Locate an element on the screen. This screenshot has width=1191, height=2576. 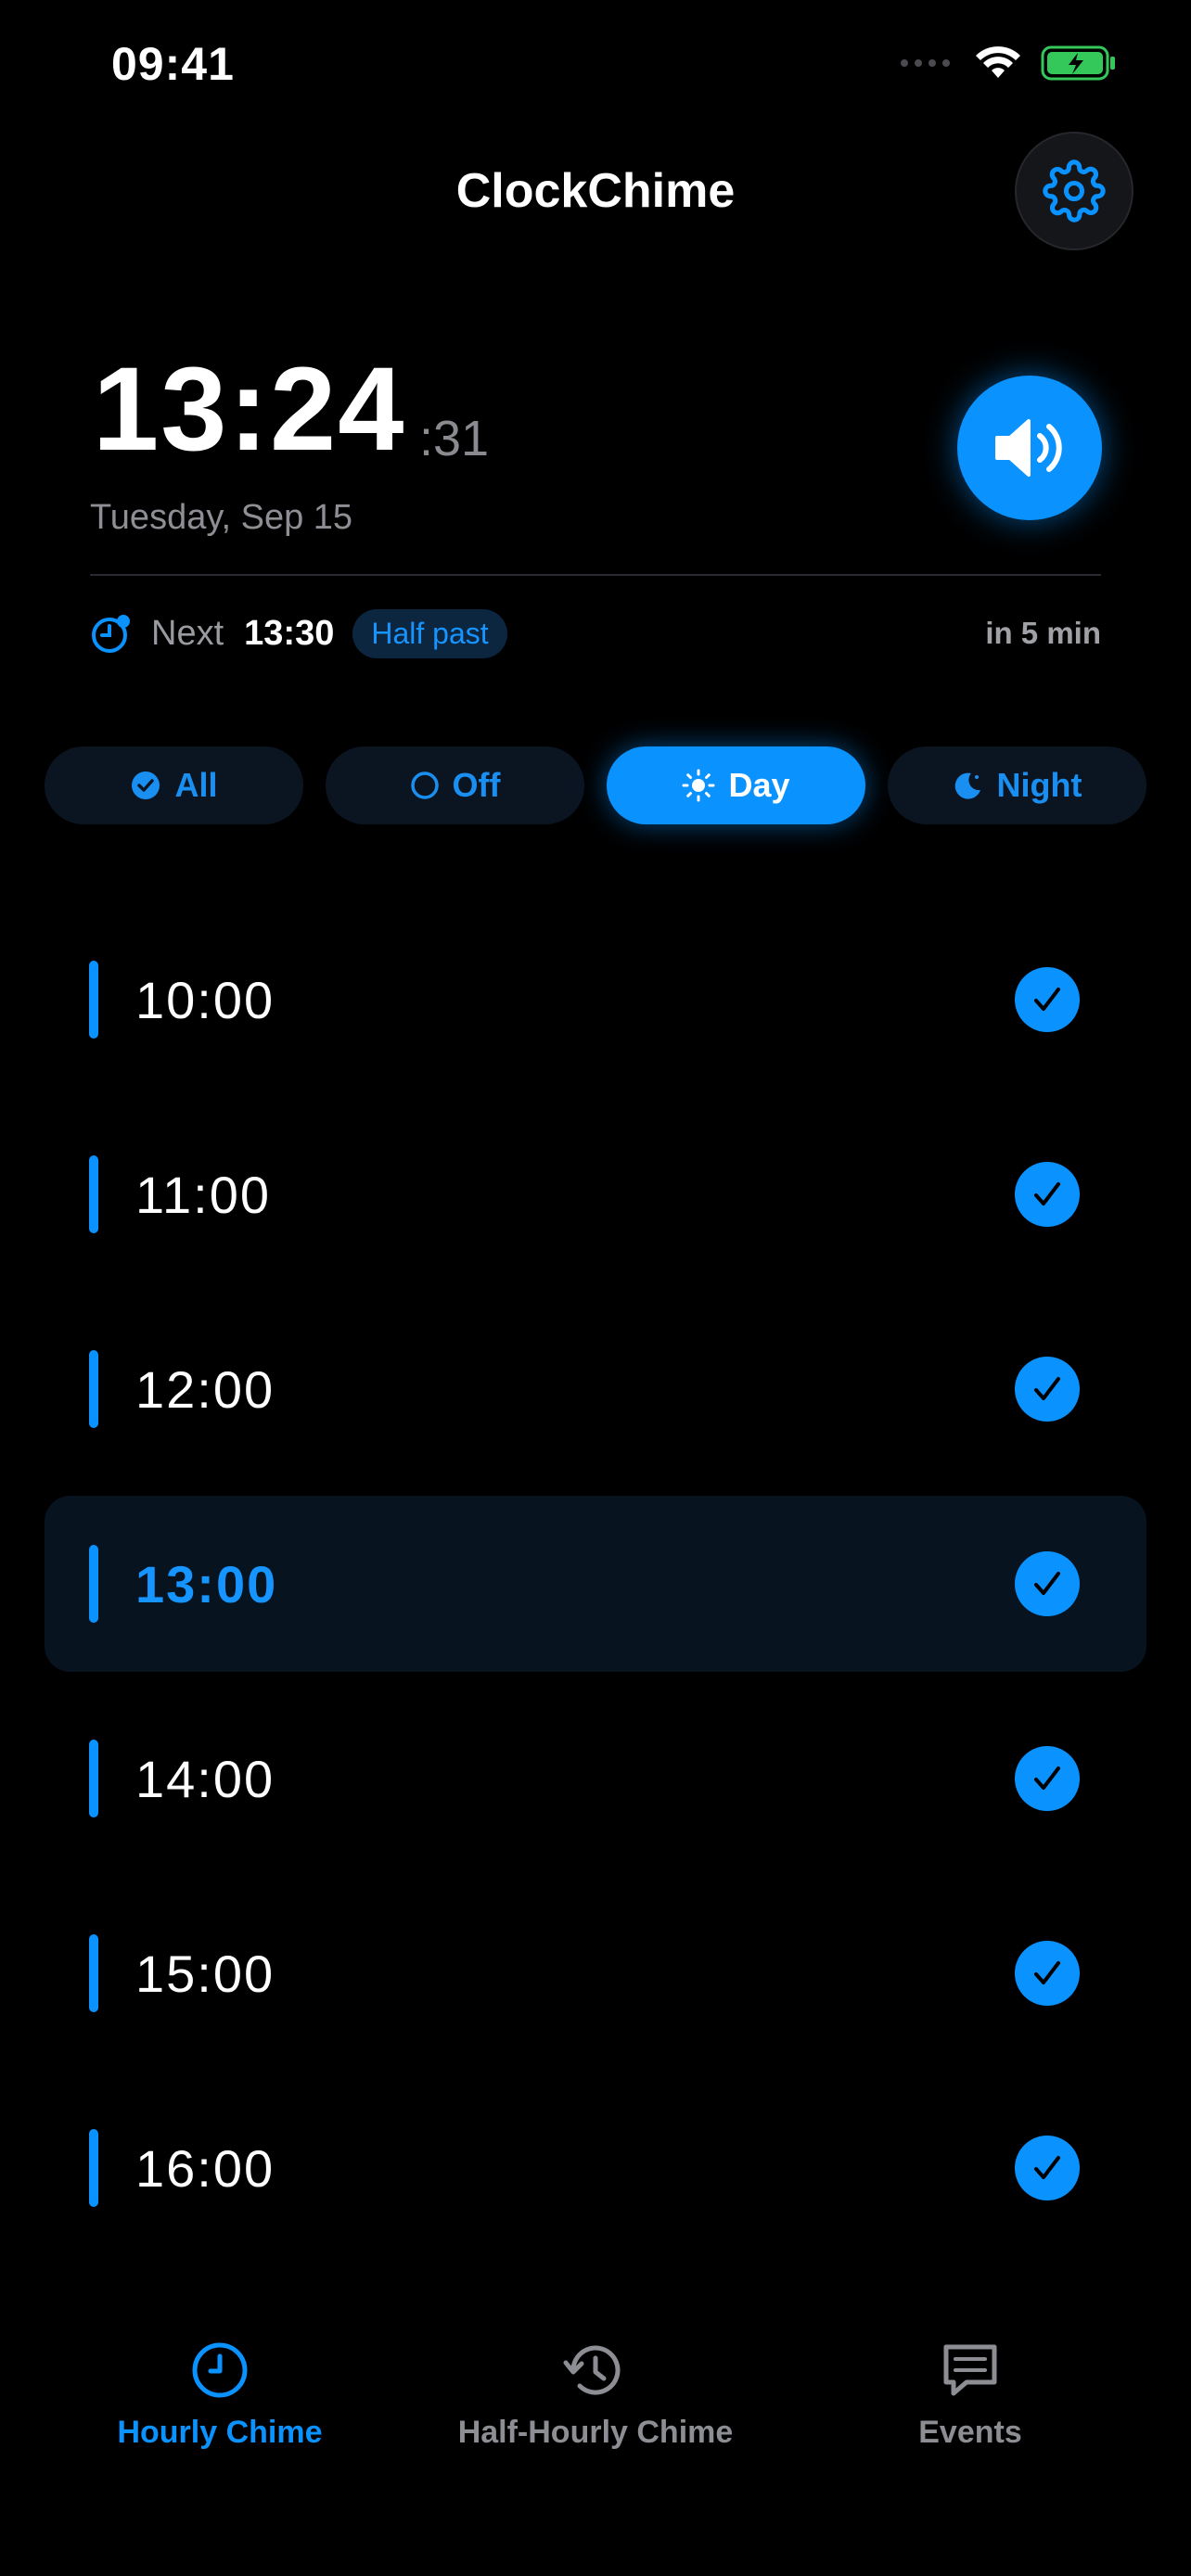
filter-day-label: Day is located at coordinates (759, 785).